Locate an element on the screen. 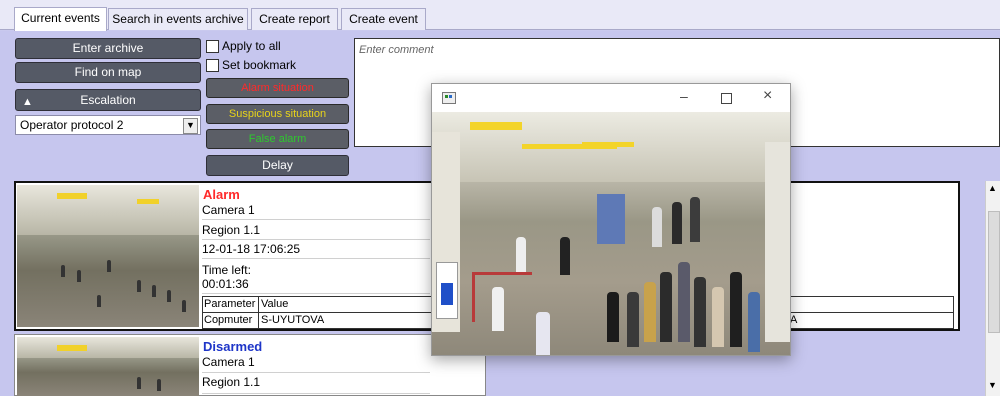 The width and height of the screenshot is (1000, 396). time-left-value: 00:01:36 is located at coordinates (316, 285).